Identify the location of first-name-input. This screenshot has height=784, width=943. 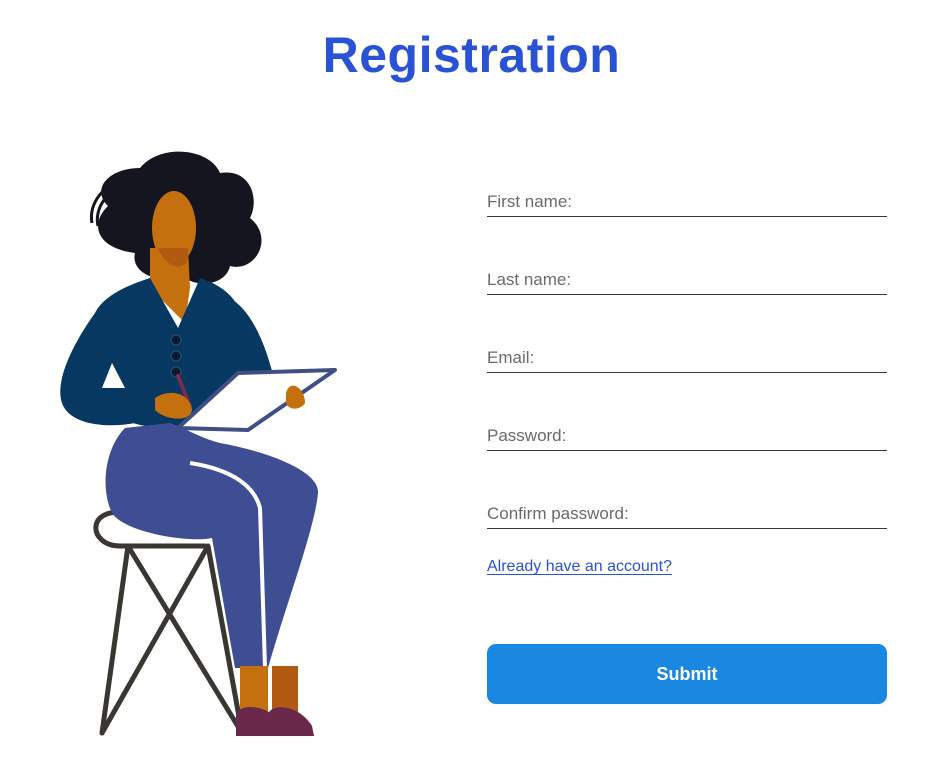
(687, 202).